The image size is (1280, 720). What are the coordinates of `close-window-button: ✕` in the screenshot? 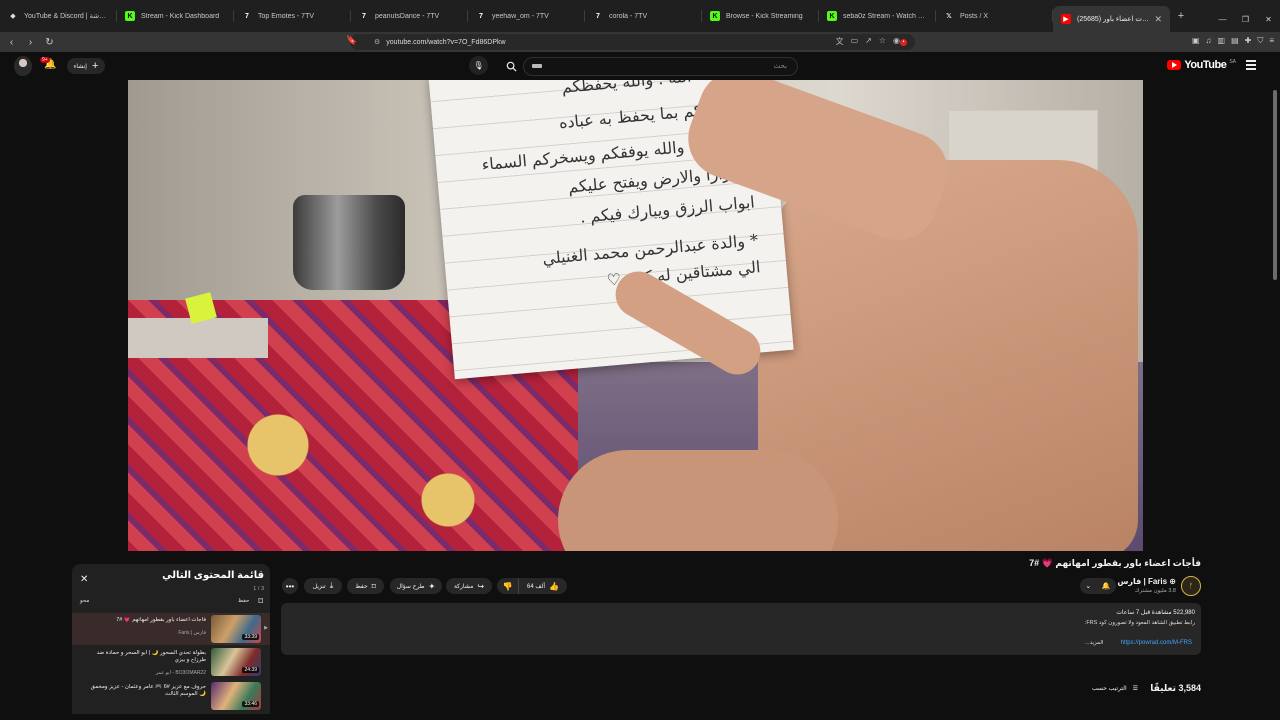 It's located at (1268, 16).